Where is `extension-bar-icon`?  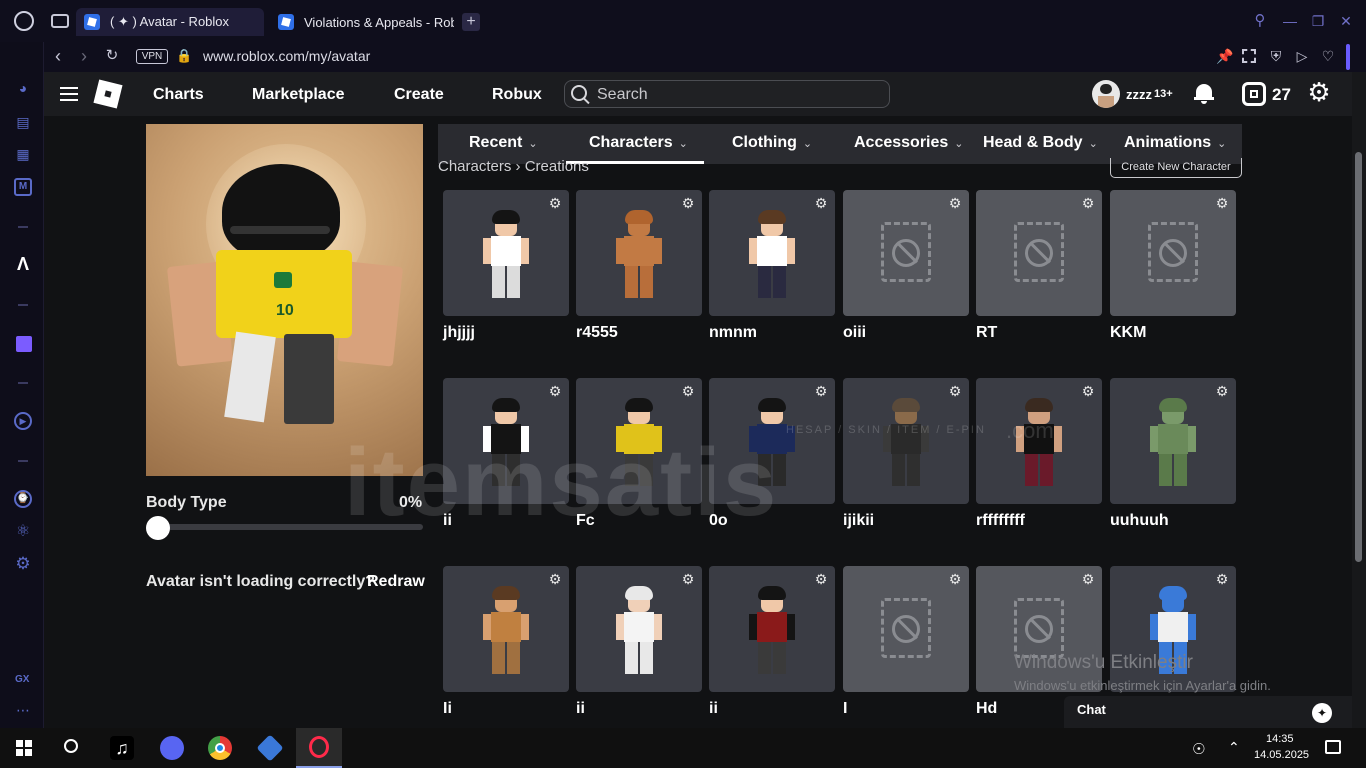 extension-bar-icon is located at coordinates (1348, 57).